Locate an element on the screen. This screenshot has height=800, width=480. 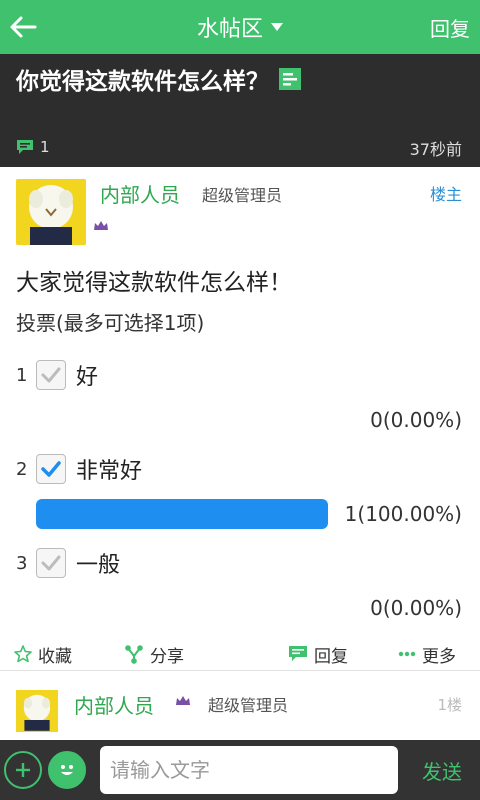
thread-header: 你觉得这款软件怎么样？ 1 37秒前 is located at coordinates (240, 110).